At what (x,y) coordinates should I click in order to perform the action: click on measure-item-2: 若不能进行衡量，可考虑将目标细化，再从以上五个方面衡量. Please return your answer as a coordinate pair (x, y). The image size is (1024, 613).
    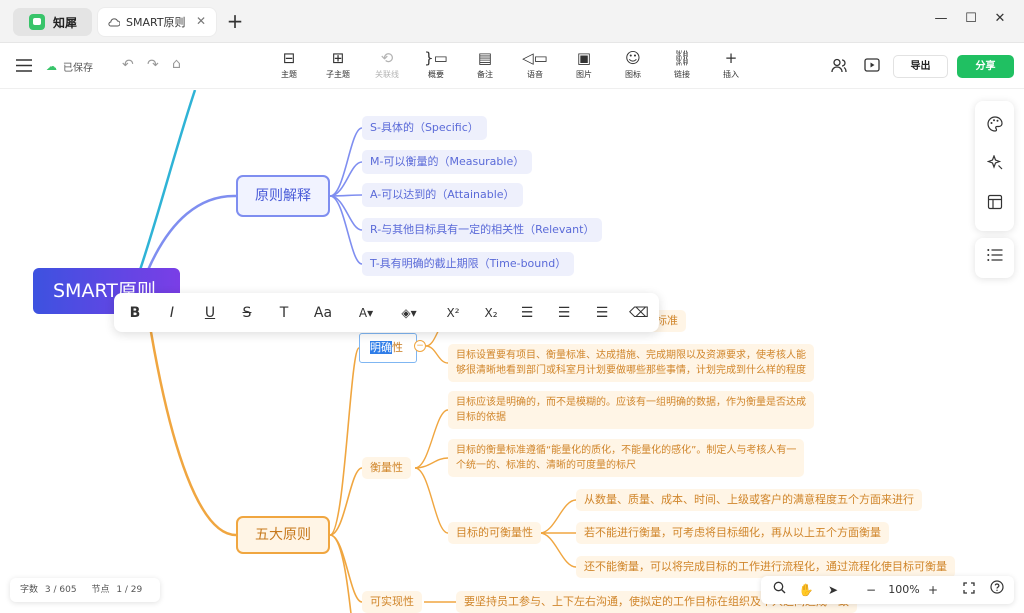
    Looking at the image, I should click on (732, 533).